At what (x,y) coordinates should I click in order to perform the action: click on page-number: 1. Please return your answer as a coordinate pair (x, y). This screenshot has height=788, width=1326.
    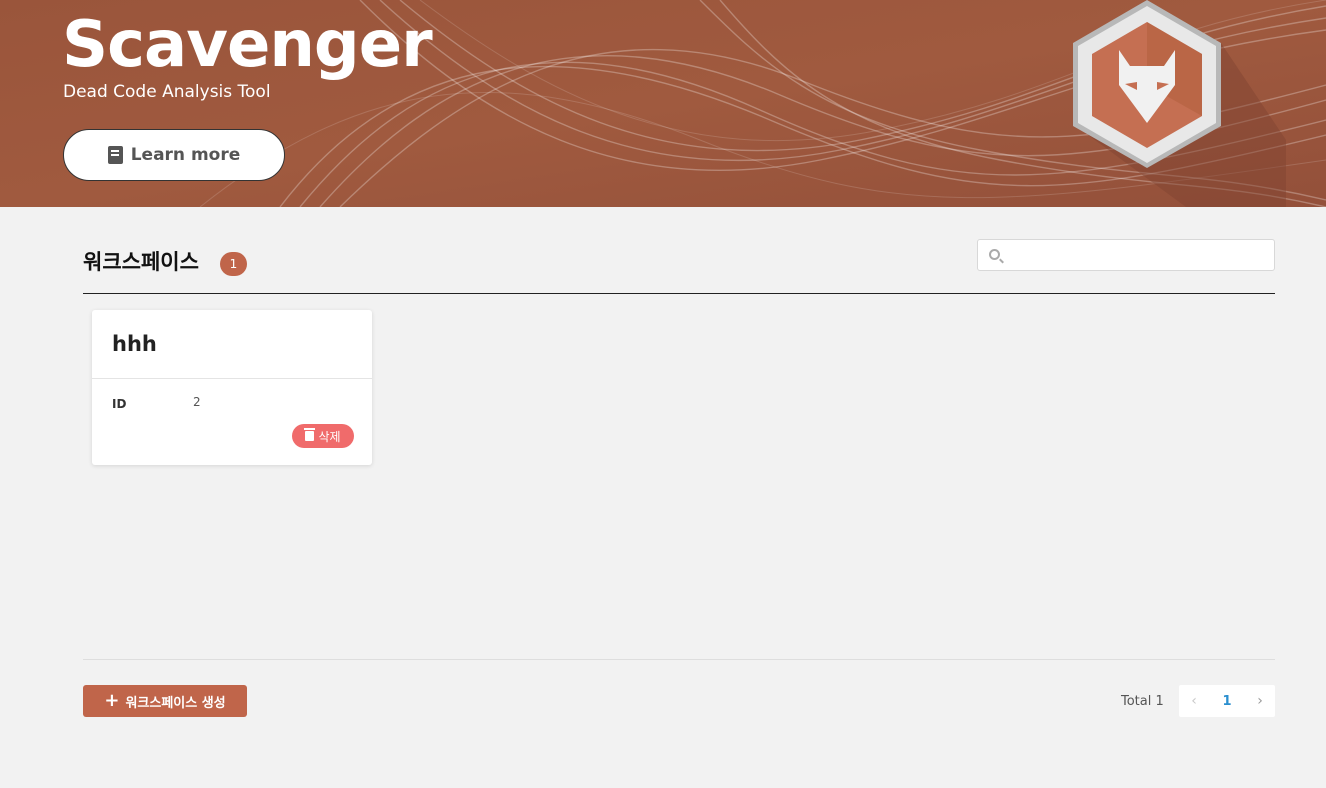
    Looking at the image, I should click on (1227, 701).